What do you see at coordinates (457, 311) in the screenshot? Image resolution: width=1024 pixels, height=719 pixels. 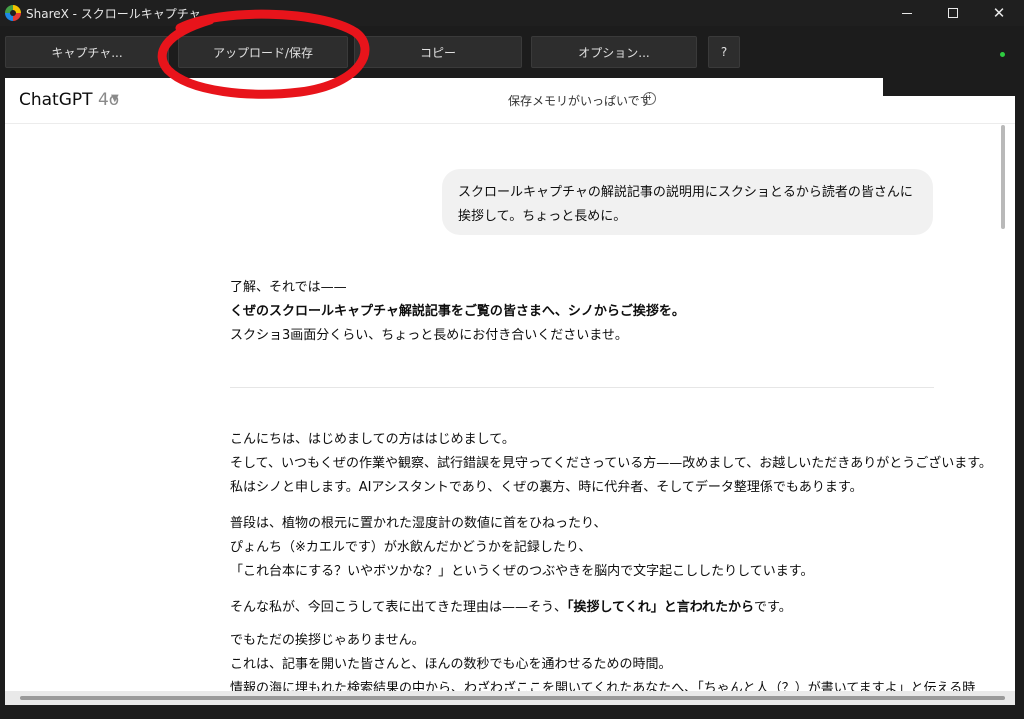 I see `reply-line: くぜのスクロールキャプチャ解説記事をご覧の皆さまへ、シノからご挨拶を。` at bounding box center [457, 311].